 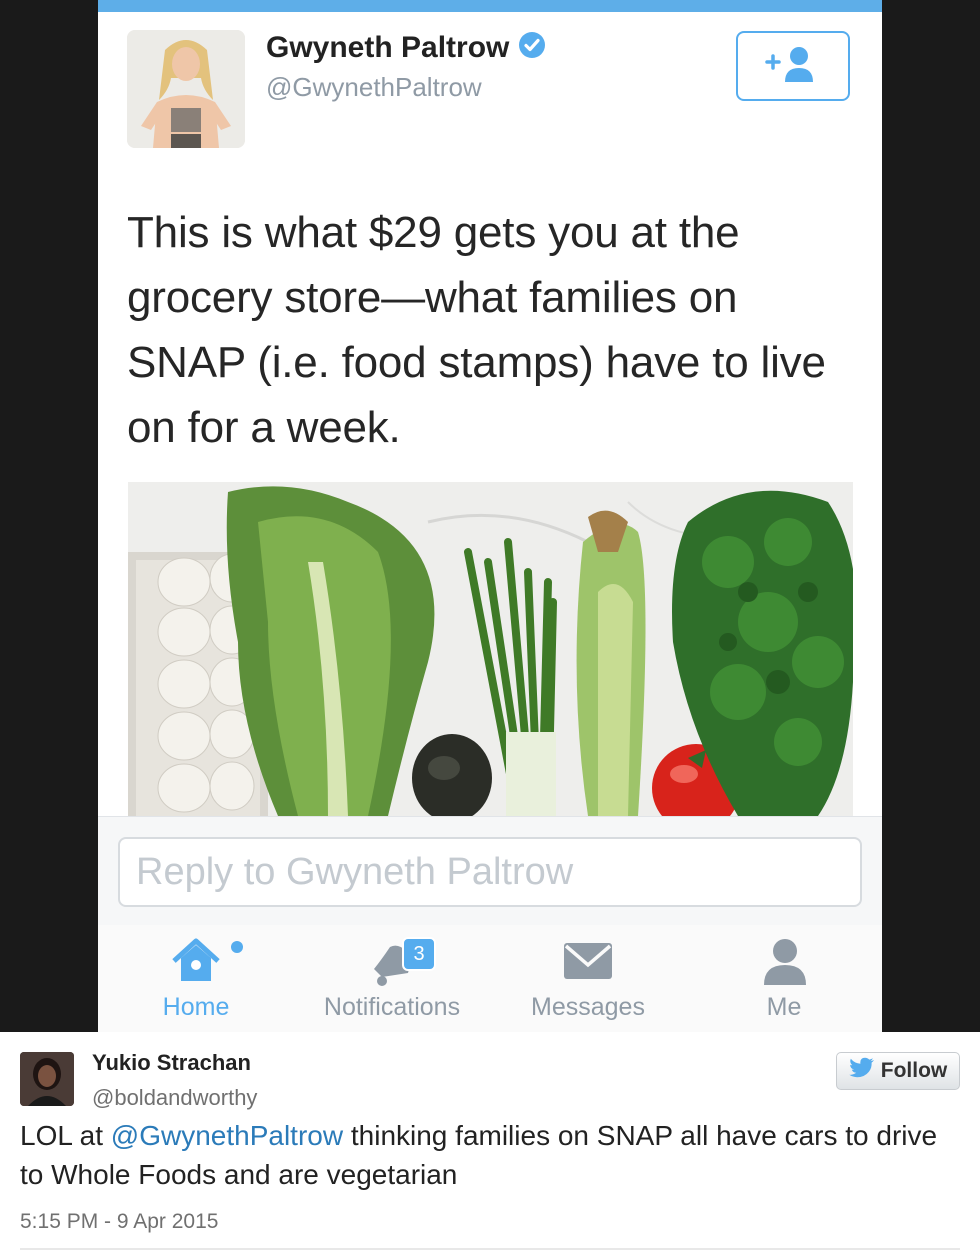 I want to click on follow-user-button, so click(x=793, y=66).